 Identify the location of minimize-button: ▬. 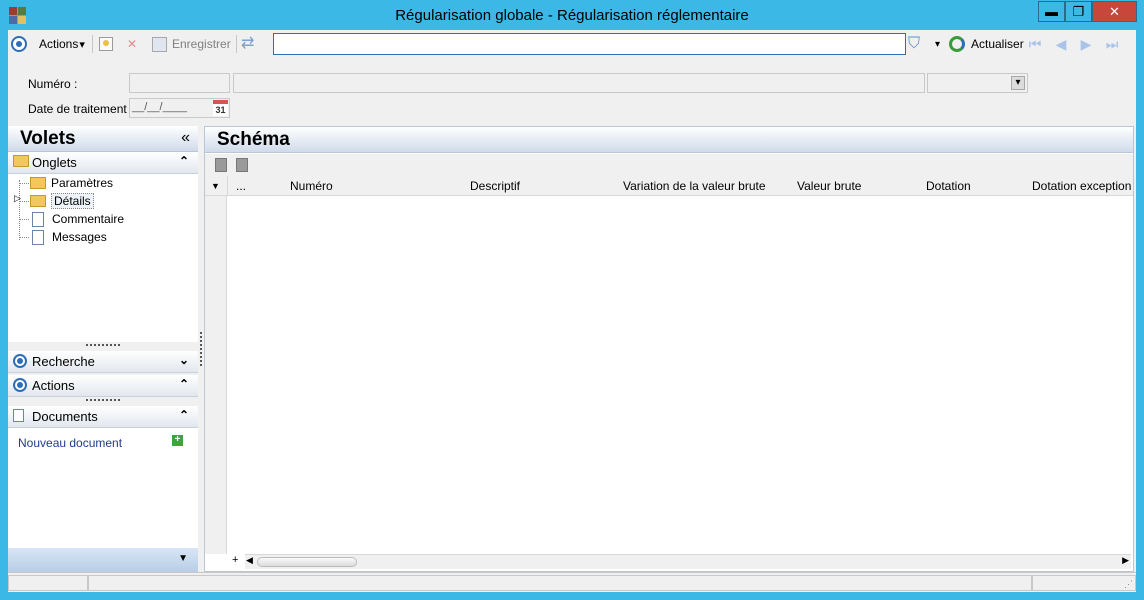
(1051, 11).